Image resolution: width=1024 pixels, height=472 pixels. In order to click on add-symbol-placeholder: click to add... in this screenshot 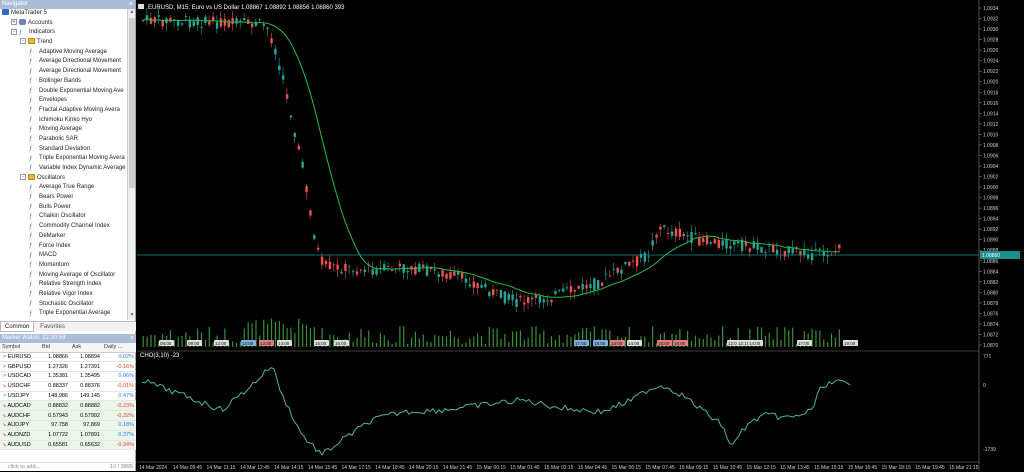, I will do `click(24, 467)`.